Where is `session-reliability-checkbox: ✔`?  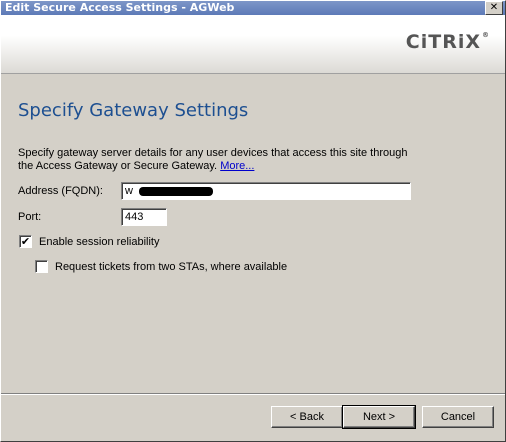
session-reliability-checkbox: ✔ is located at coordinates (25, 241).